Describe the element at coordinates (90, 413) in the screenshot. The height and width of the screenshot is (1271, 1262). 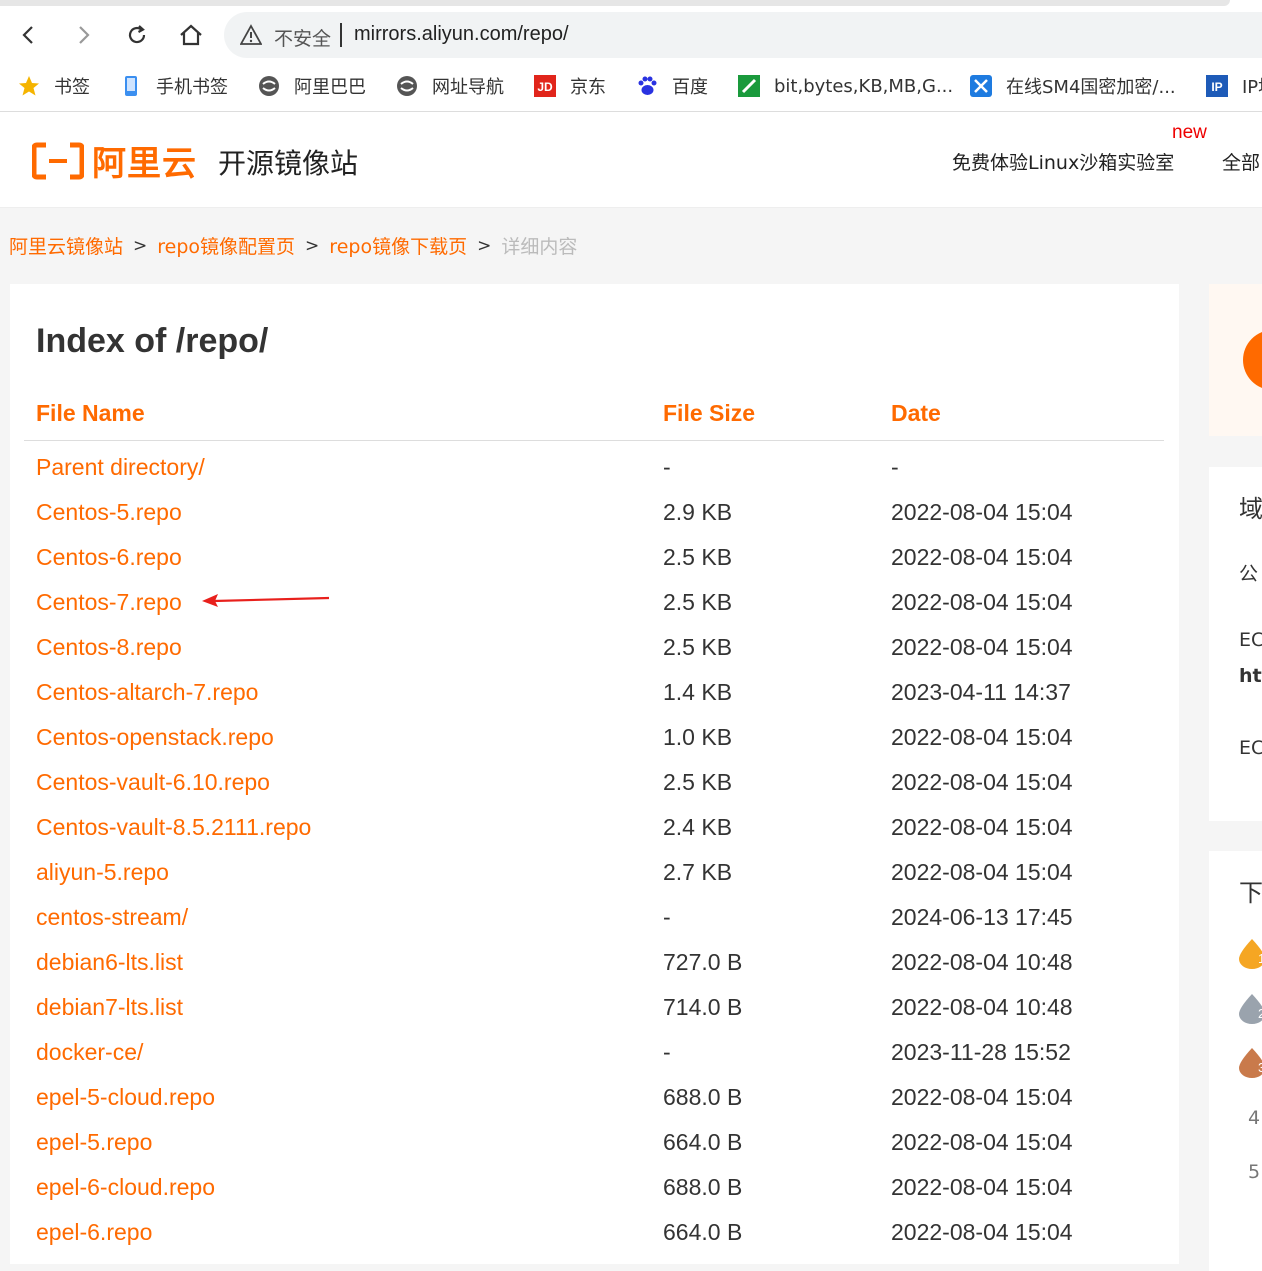
I see `column-header-name: File Name` at that location.